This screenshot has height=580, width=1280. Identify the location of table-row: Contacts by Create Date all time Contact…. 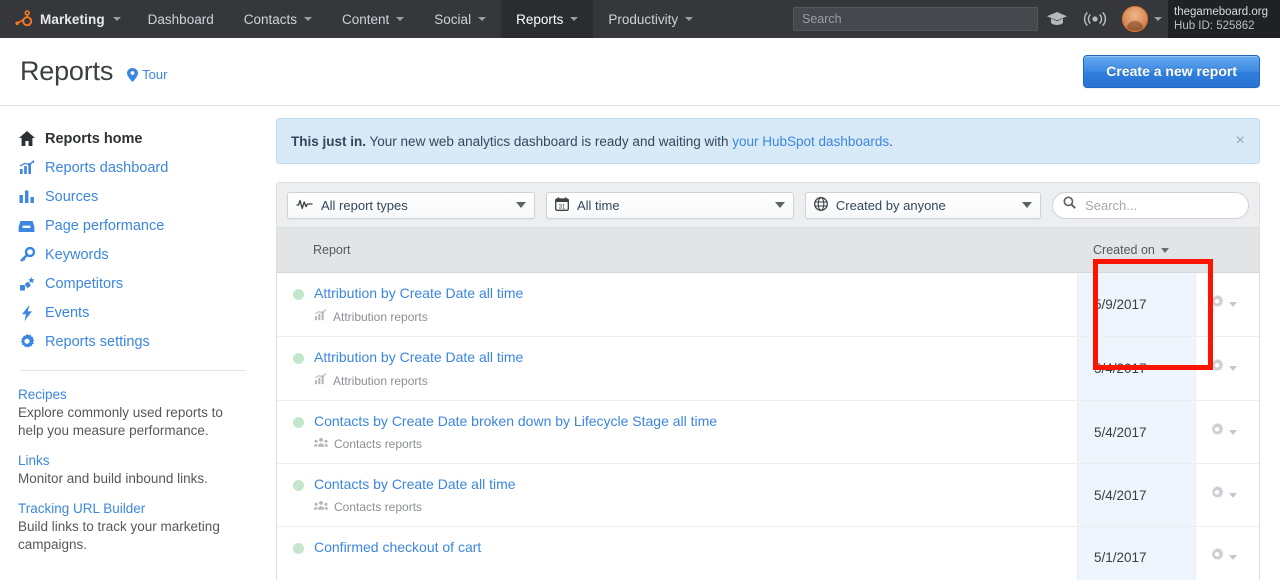
(768, 495).